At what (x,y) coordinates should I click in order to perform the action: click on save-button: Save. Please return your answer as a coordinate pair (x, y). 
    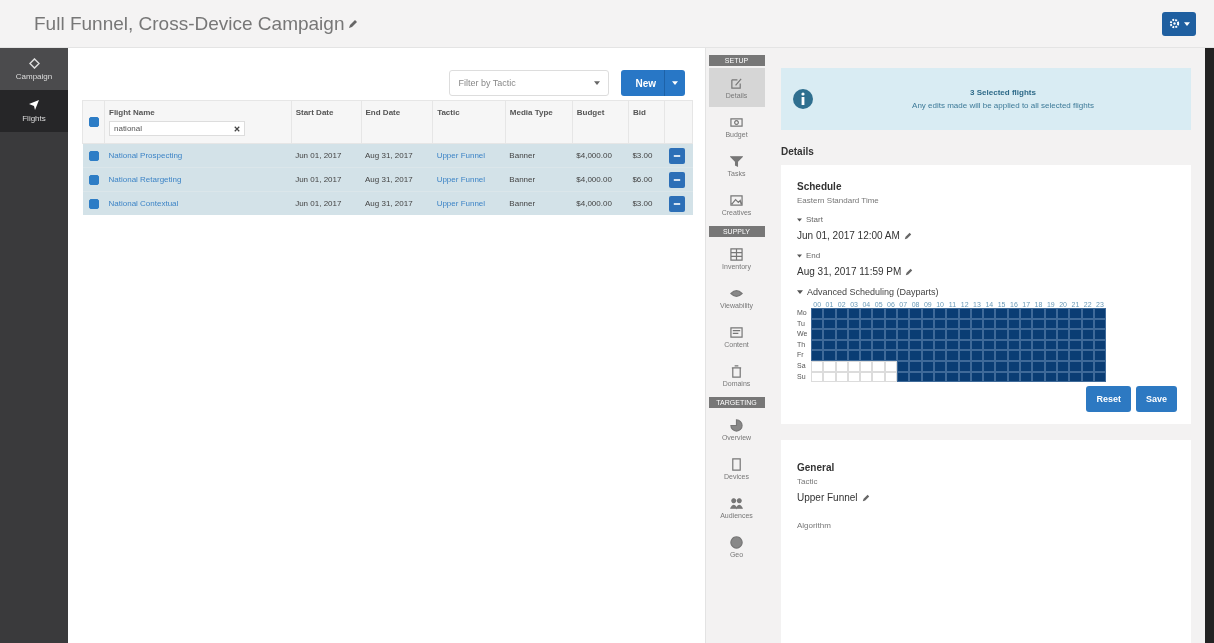
    Looking at the image, I should click on (1156, 399).